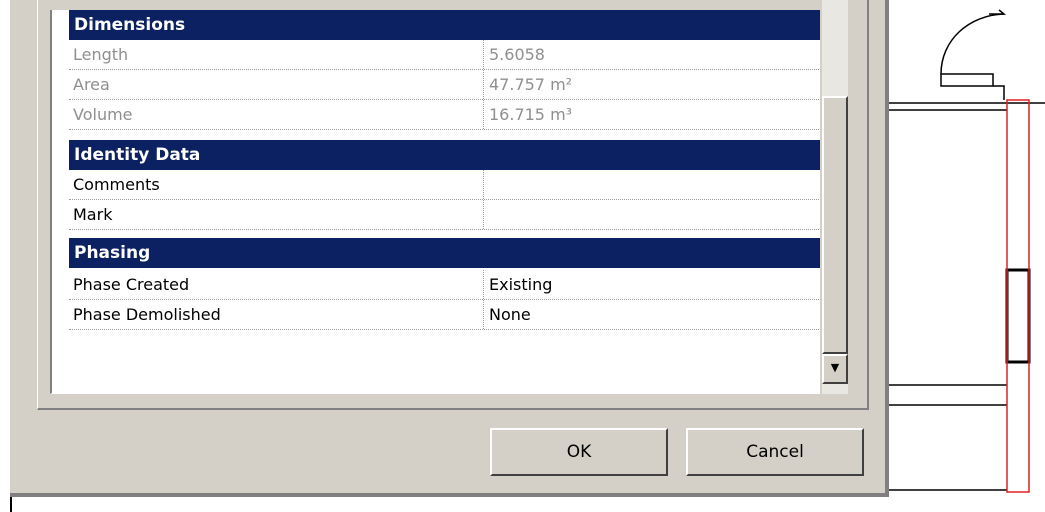 The width and height of the screenshot is (1045, 512). What do you see at coordinates (444, 185) in the screenshot?
I see `param-row-comments: Comments` at bounding box center [444, 185].